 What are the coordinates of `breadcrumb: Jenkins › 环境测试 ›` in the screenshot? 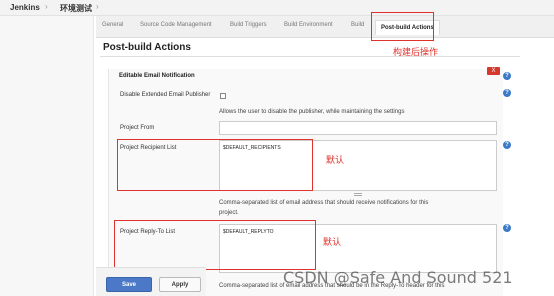 It's located at (277, 8).